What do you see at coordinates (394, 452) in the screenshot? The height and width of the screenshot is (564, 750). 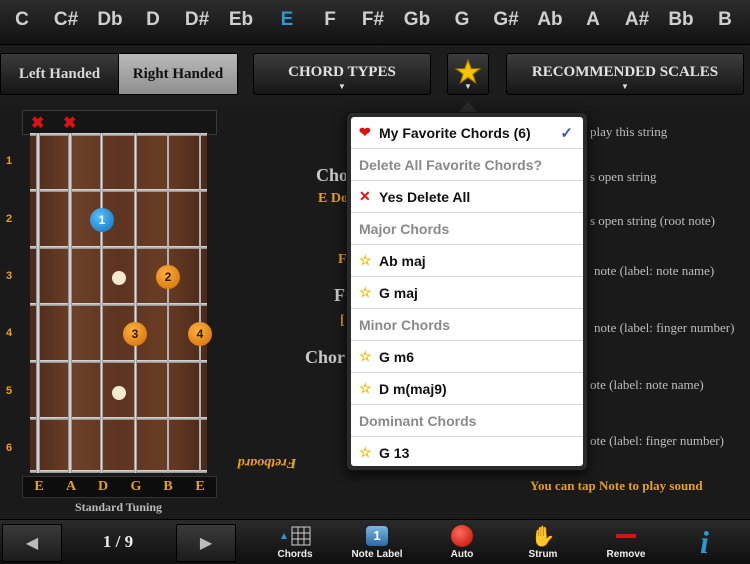 I see `list-item-label: G 13` at bounding box center [394, 452].